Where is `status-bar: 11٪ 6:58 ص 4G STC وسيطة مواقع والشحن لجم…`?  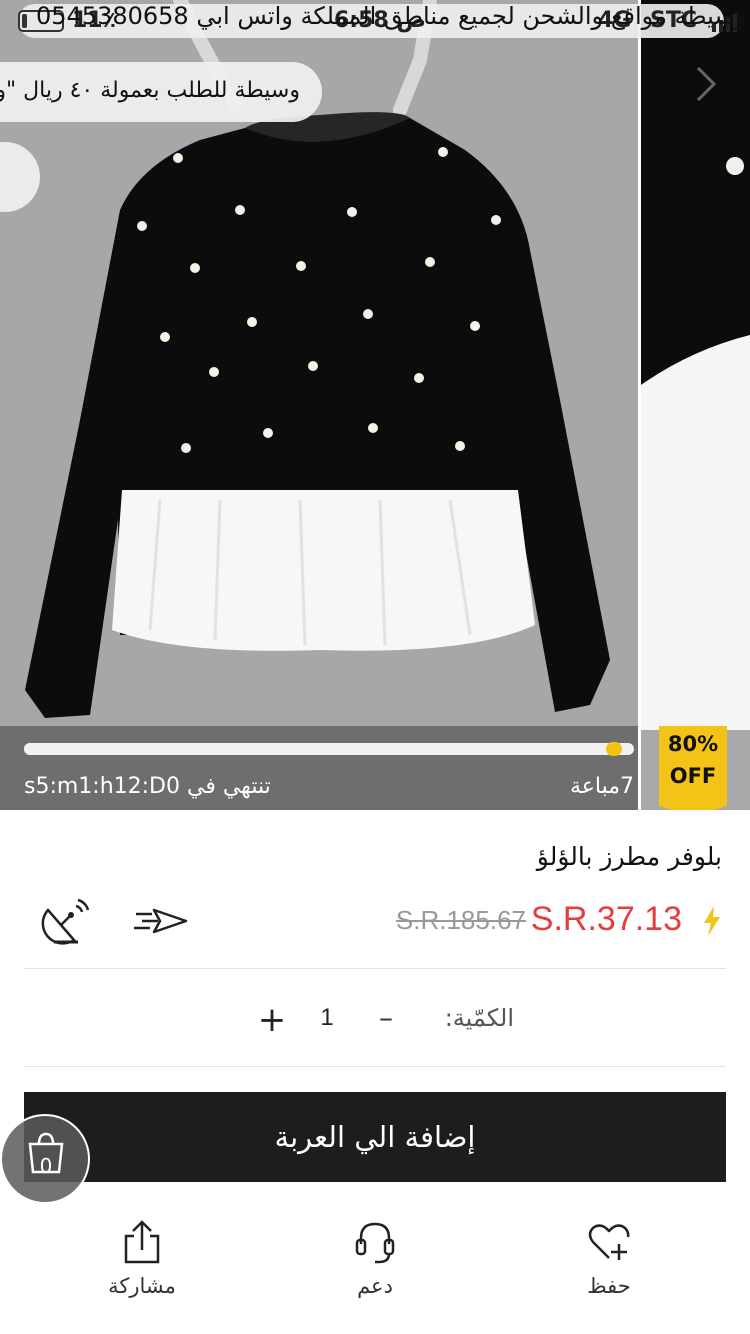
status-bar: 11٪ 6:58 ص 4G STC وسيطة مواقع والشحن لجم… is located at coordinates (375, 20).